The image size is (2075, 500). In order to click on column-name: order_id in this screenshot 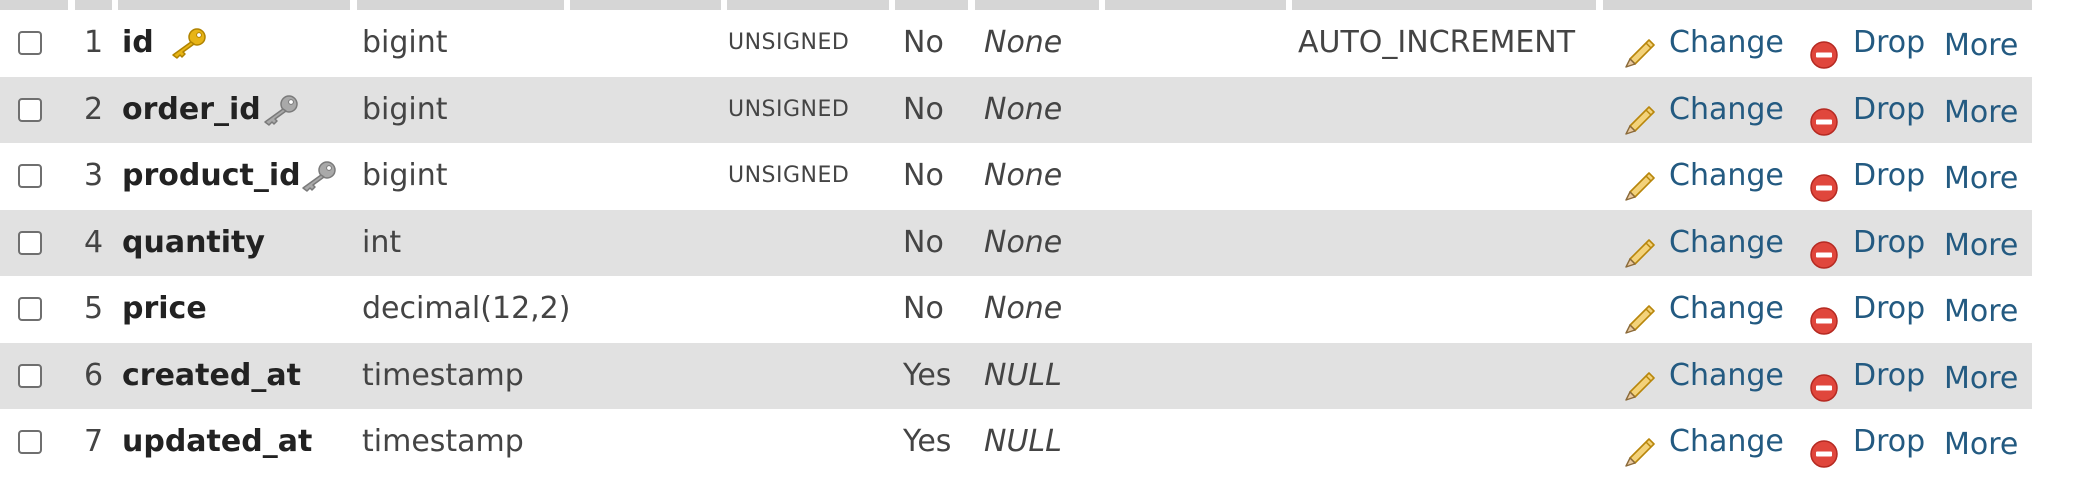, I will do `click(191, 109)`.